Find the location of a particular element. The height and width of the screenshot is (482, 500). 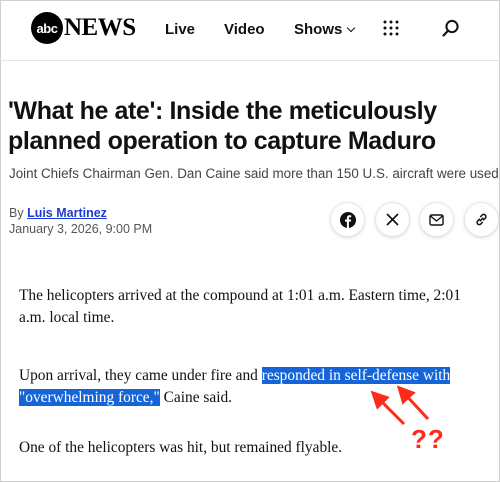

nav-video: Video is located at coordinates (244, 29).